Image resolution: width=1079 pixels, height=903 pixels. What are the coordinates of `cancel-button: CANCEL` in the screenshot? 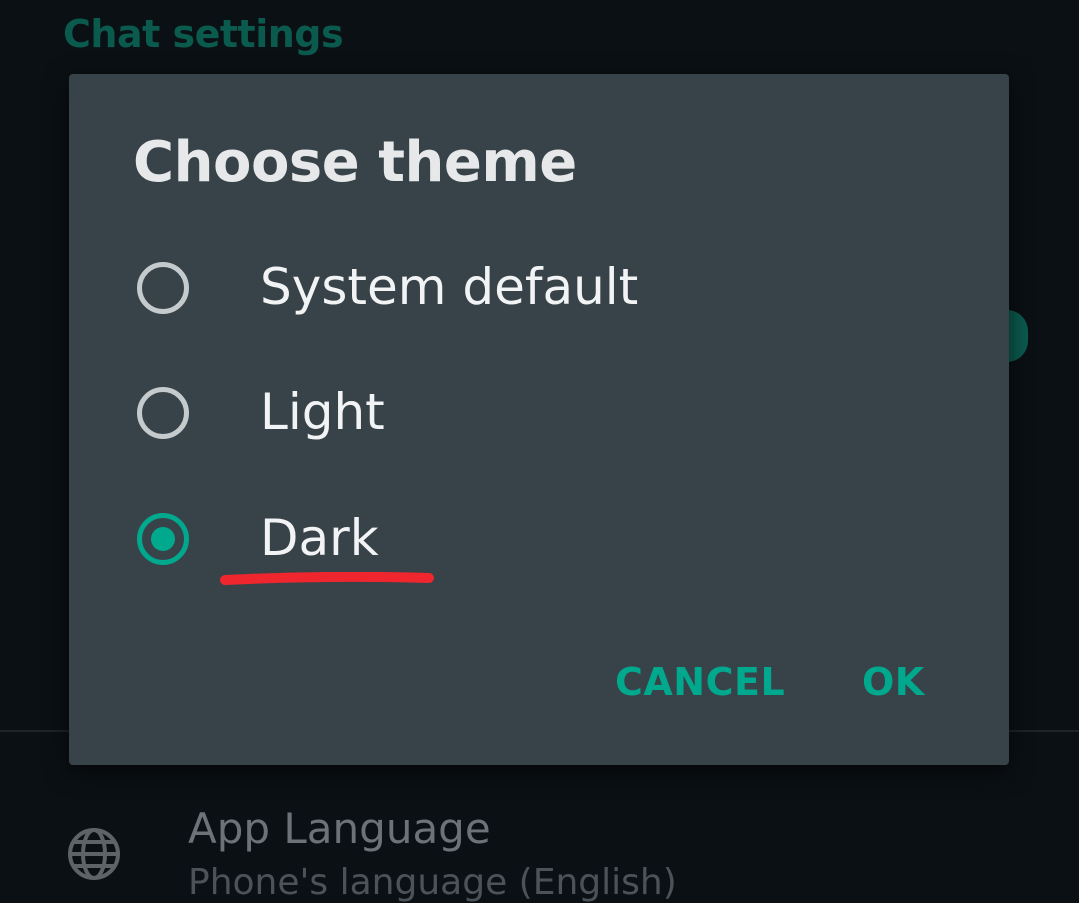 It's located at (700, 682).